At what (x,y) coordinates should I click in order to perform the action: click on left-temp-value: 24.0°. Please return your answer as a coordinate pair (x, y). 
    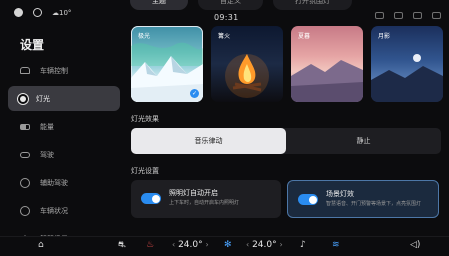
    Looking at the image, I should click on (190, 245).